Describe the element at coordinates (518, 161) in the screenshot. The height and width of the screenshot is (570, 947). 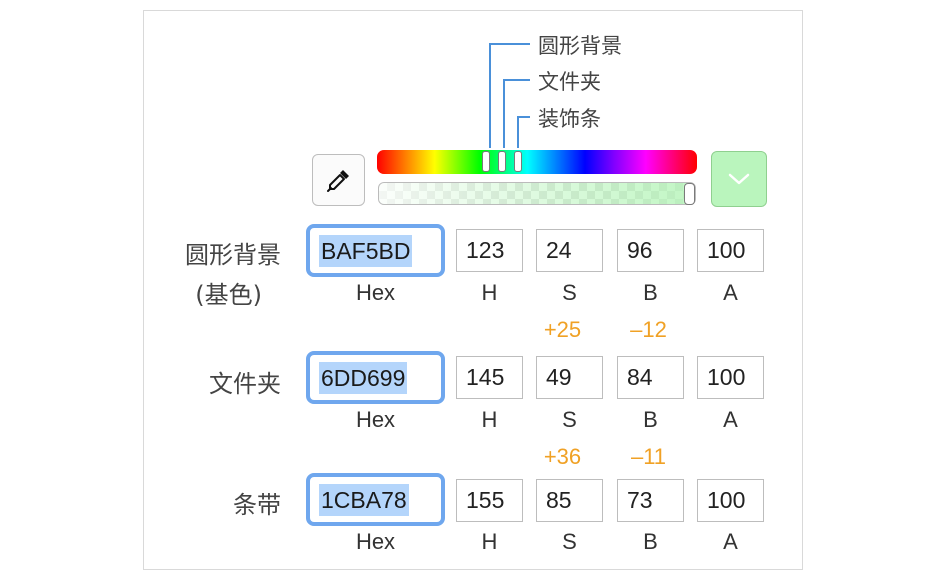
I see `hue-handle-stripe` at that location.